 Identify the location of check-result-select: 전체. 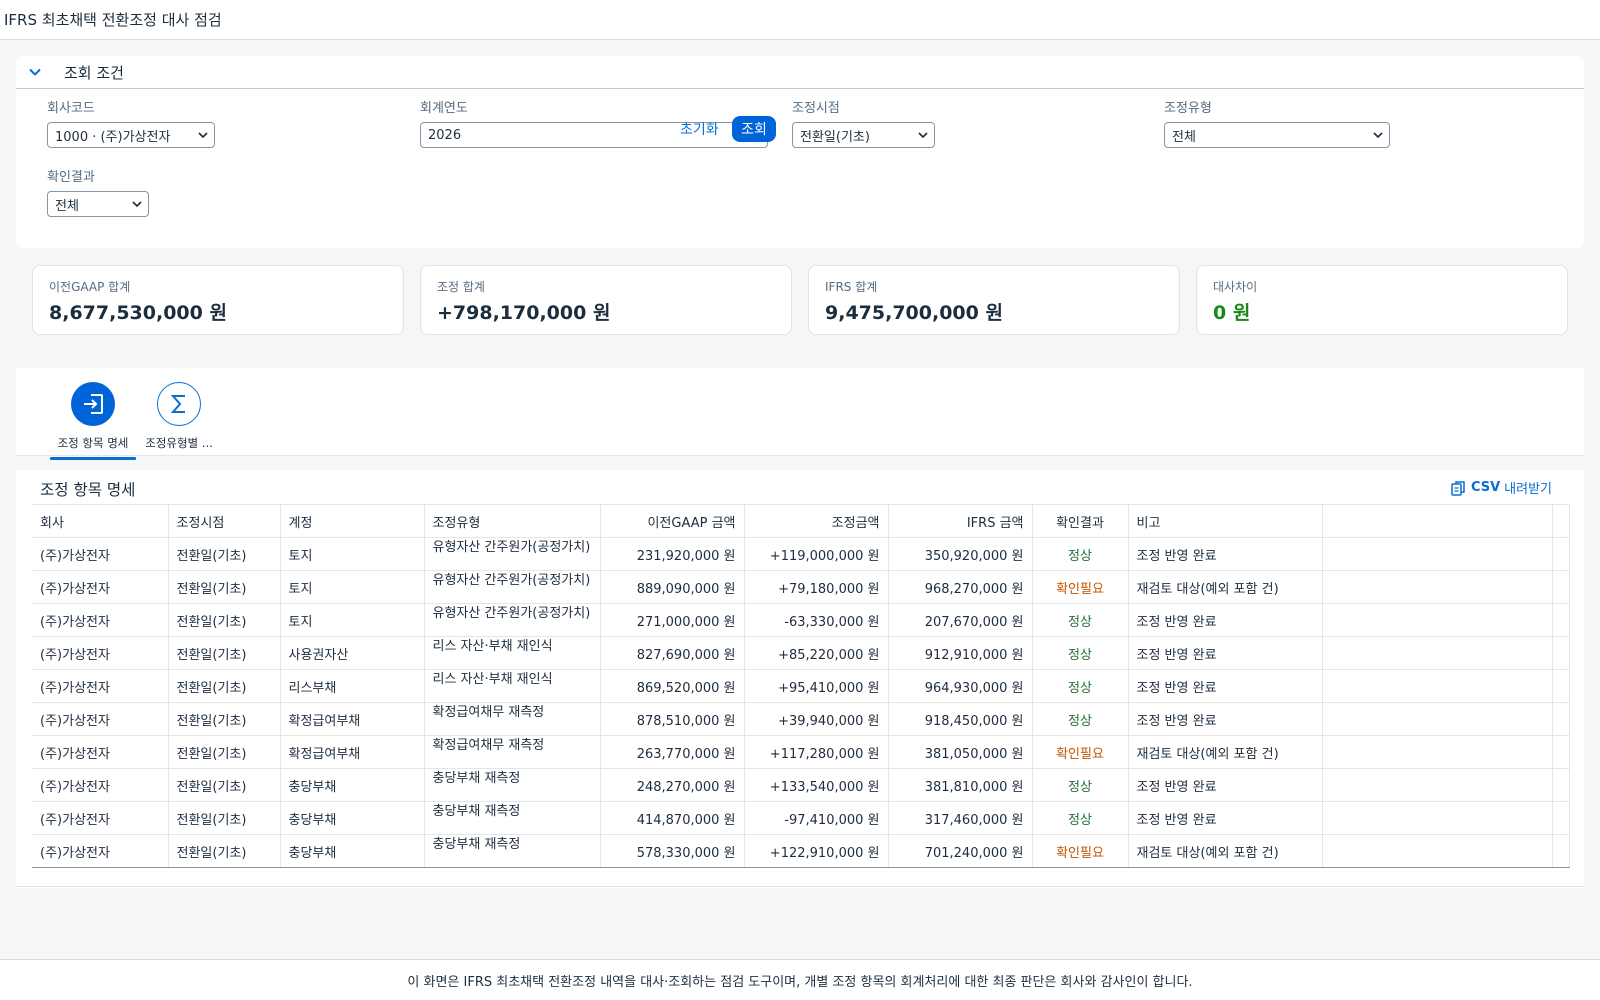
(98, 204).